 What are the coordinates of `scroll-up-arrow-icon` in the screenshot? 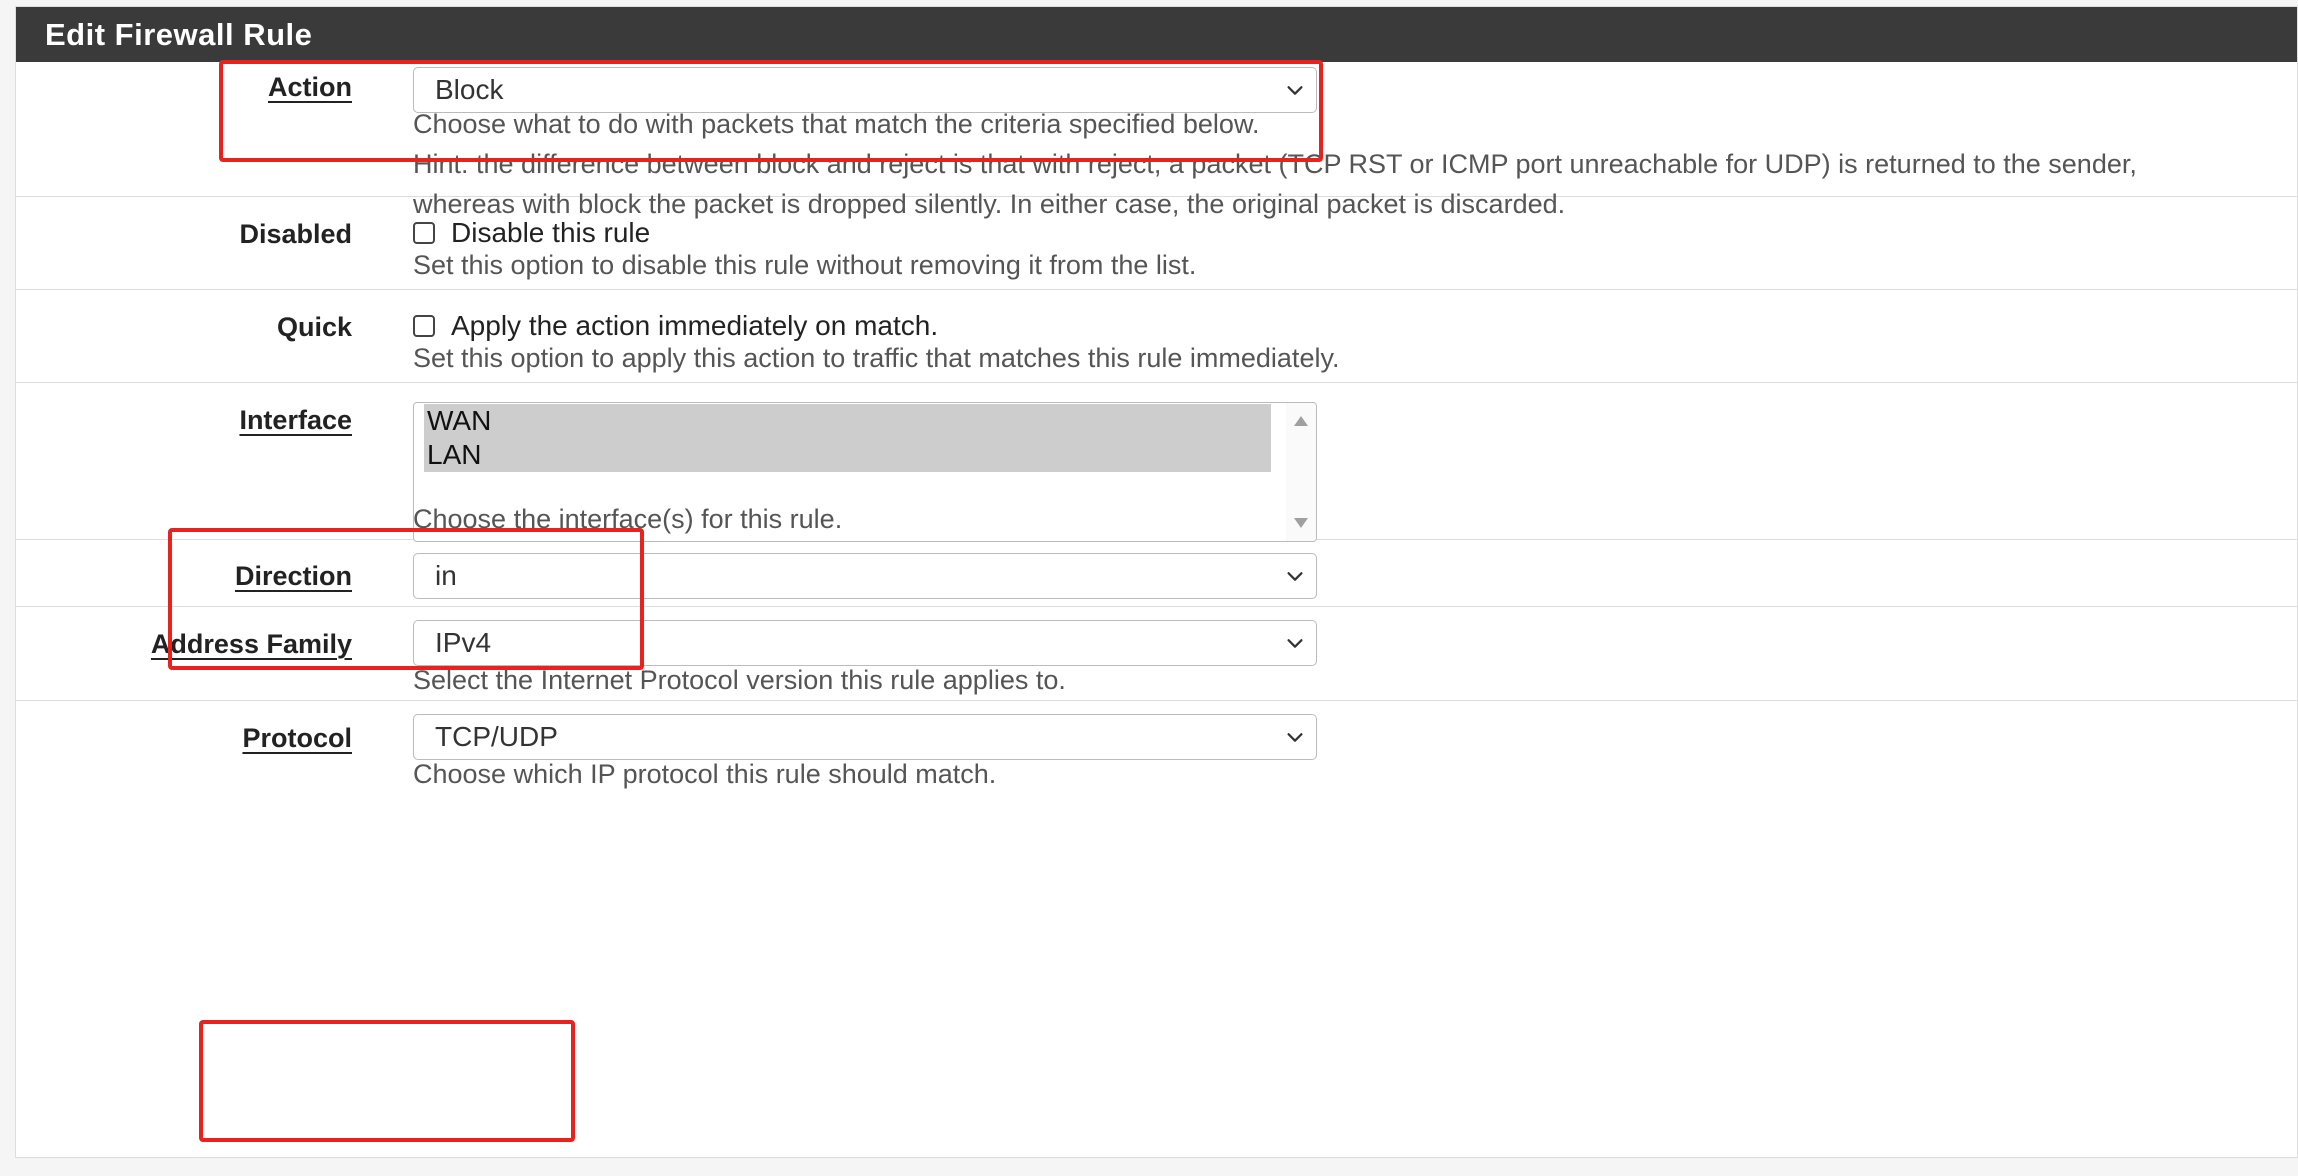 It's located at (1301, 421).